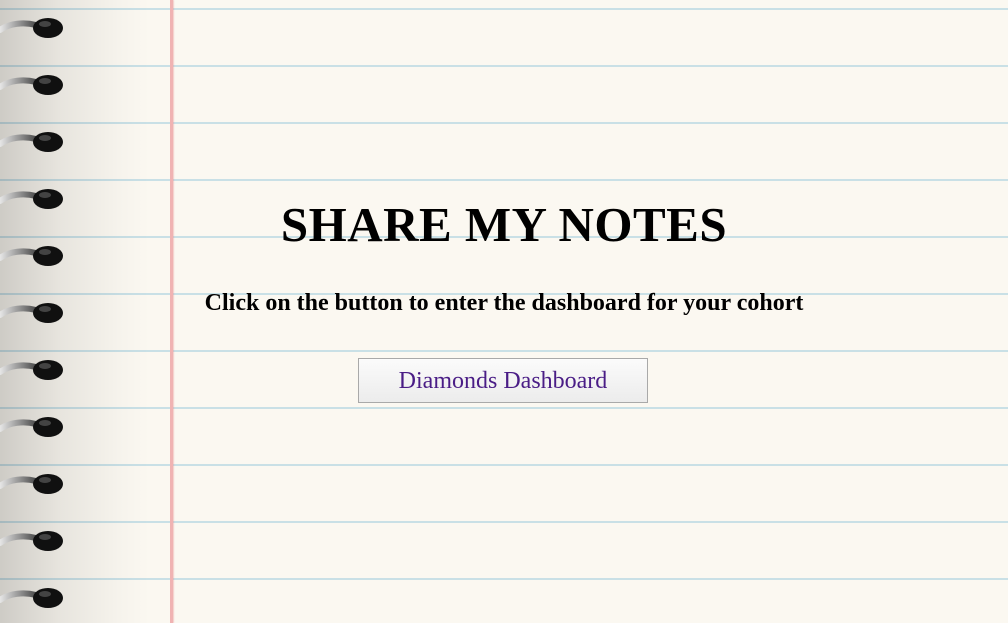  I want to click on diamonds-dashboard-button: Diamonds Dashboard, so click(503, 380).